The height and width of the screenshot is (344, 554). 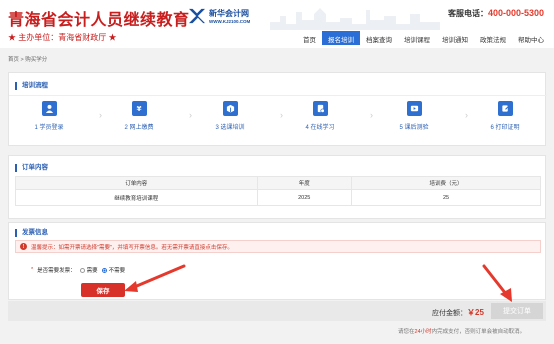 I want to click on amount-due: 应付金额：￥25, so click(x=458, y=312).